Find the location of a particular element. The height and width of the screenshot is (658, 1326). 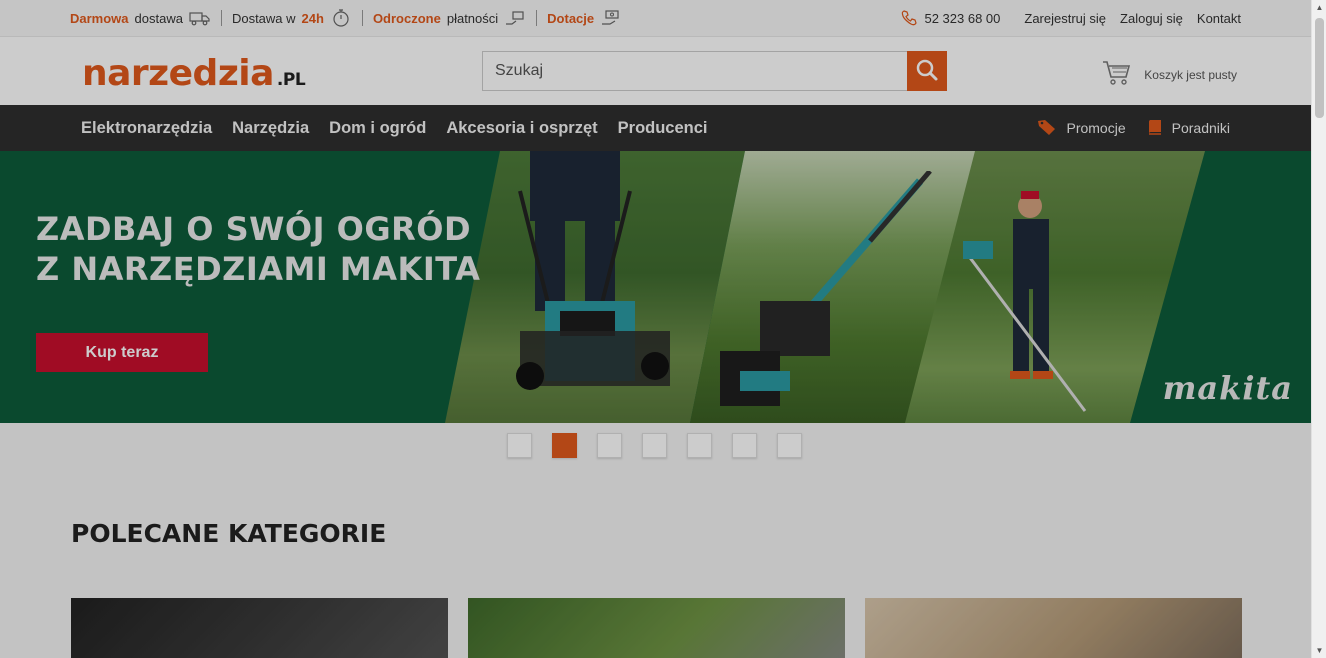

phone-number: 52 323 68 00 is located at coordinates (962, 18).